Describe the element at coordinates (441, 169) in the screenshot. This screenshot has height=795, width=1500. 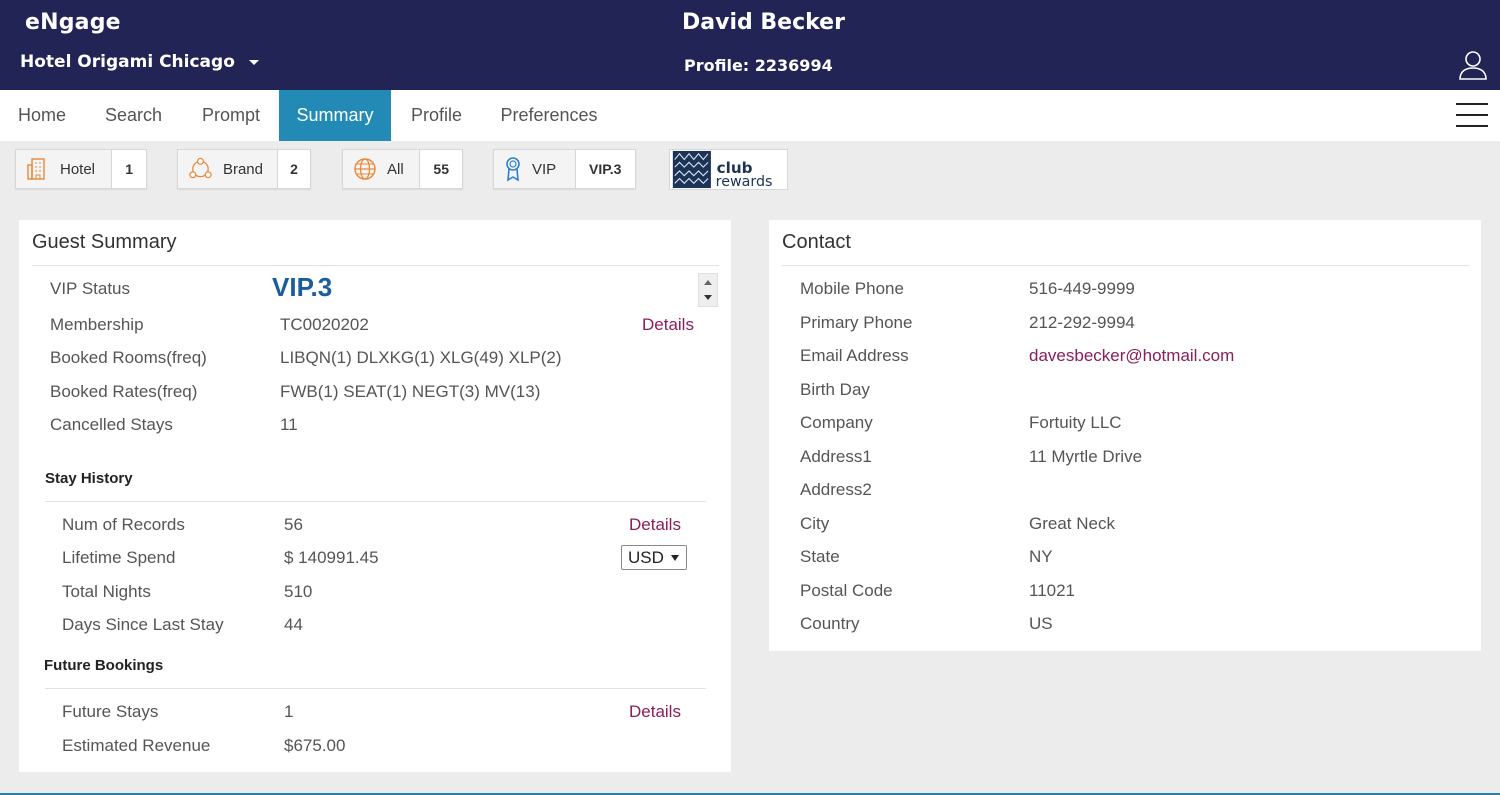
I see `badge-all-value: 55` at that location.